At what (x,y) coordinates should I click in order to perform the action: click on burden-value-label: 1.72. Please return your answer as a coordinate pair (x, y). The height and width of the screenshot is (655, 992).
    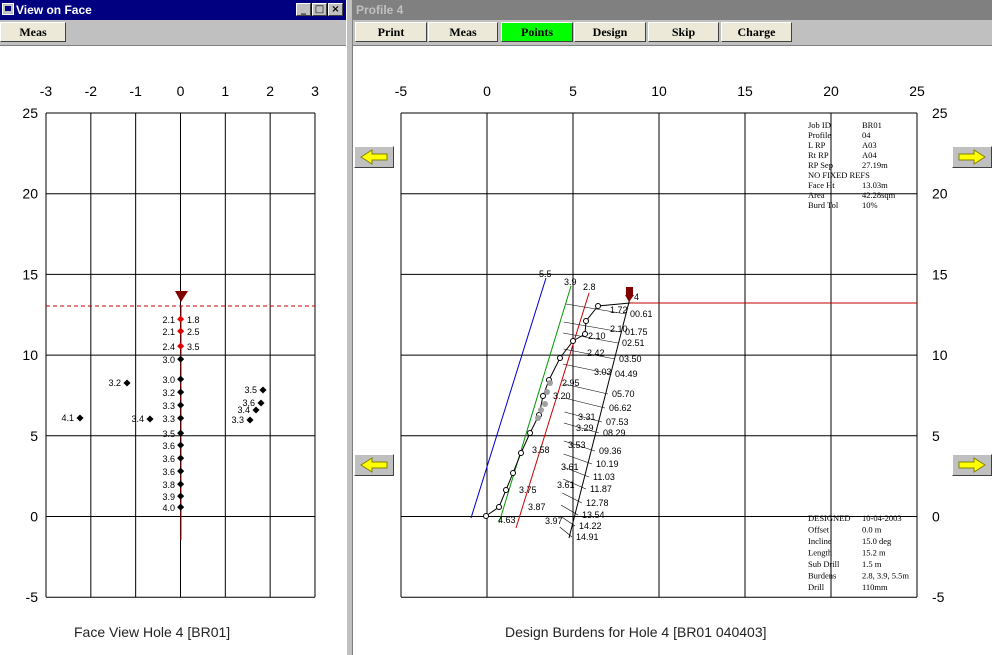
    Looking at the image, I should click on (619, 310).